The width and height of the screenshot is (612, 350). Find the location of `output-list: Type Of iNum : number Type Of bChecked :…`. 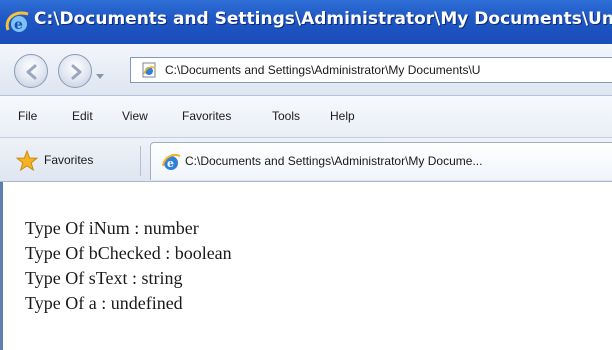

output-list: Type Of iNum : number Type Of bChecked :… is located at coordinates (128, 266).